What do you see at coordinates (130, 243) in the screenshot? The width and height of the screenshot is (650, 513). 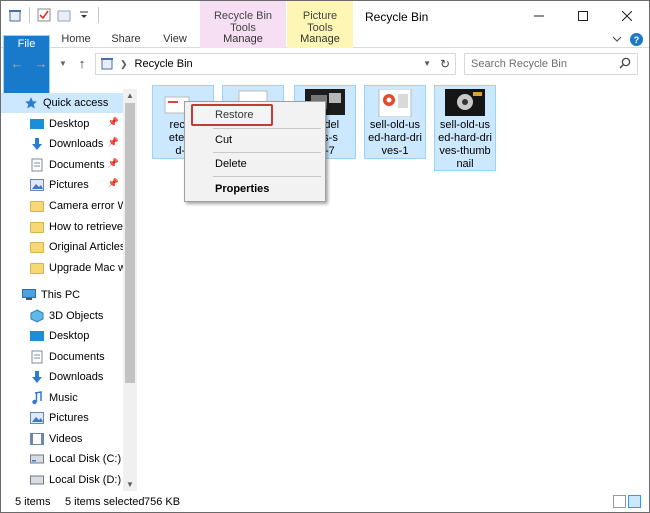 I see `scrollbar-thumb` at bounding box center [130, 243].